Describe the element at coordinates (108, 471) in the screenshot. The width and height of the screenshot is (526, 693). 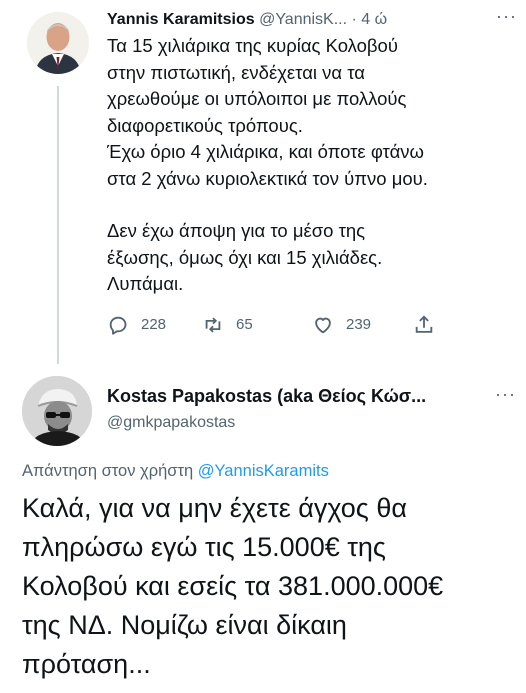
I see `reply-to-prefix: Απάντηση στον χρήστη` at that location.